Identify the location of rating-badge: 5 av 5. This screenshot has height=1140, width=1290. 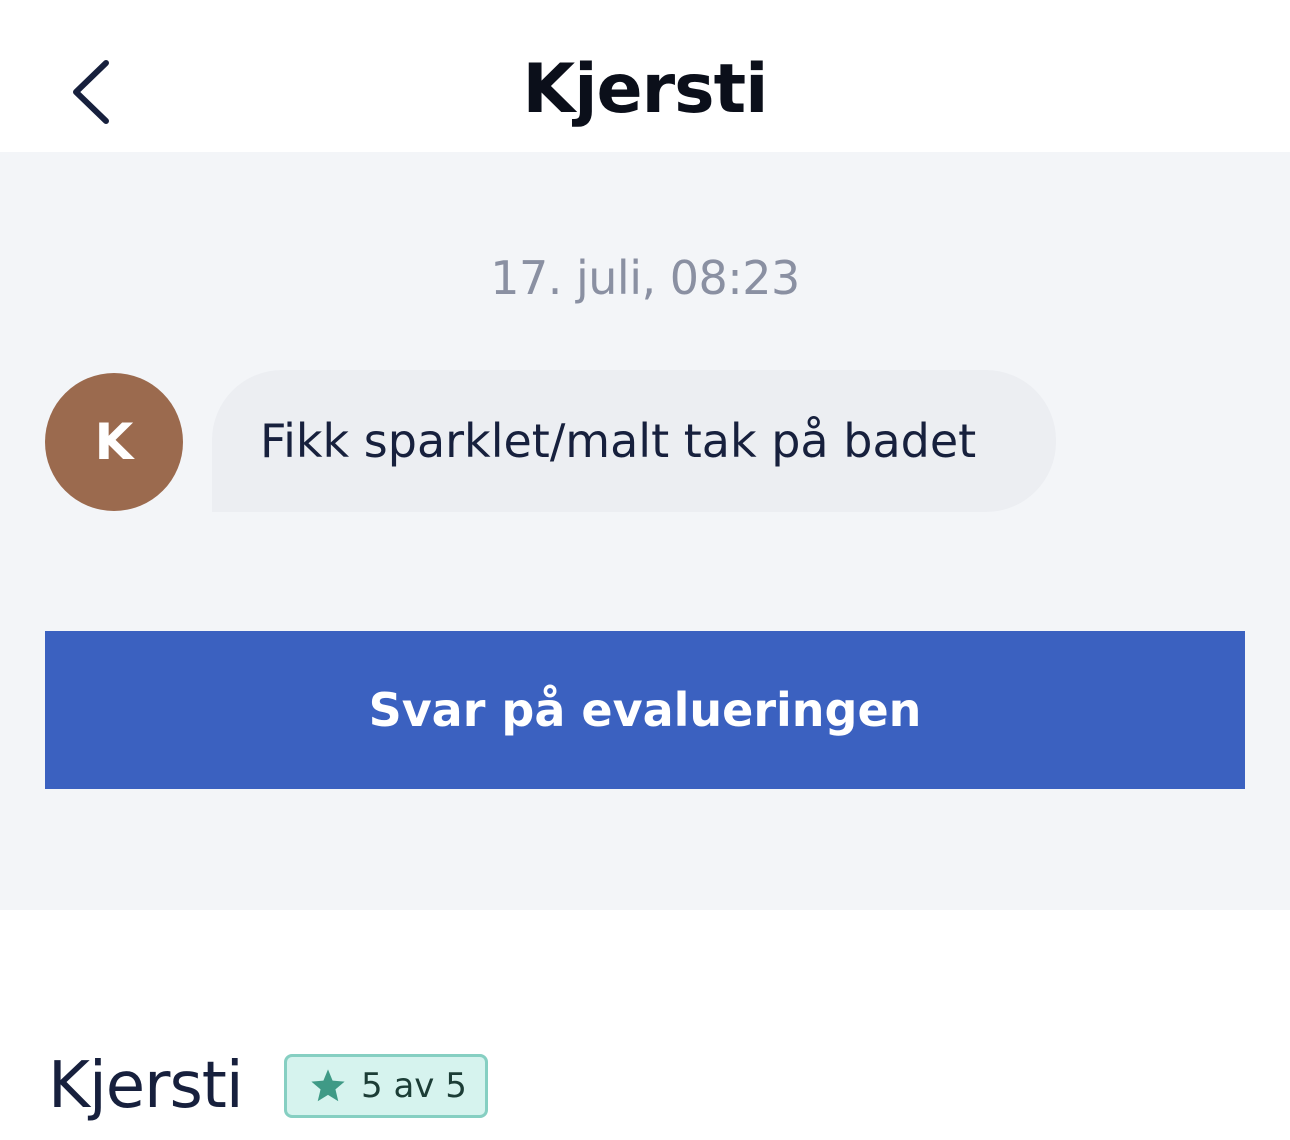
(386, 1086).